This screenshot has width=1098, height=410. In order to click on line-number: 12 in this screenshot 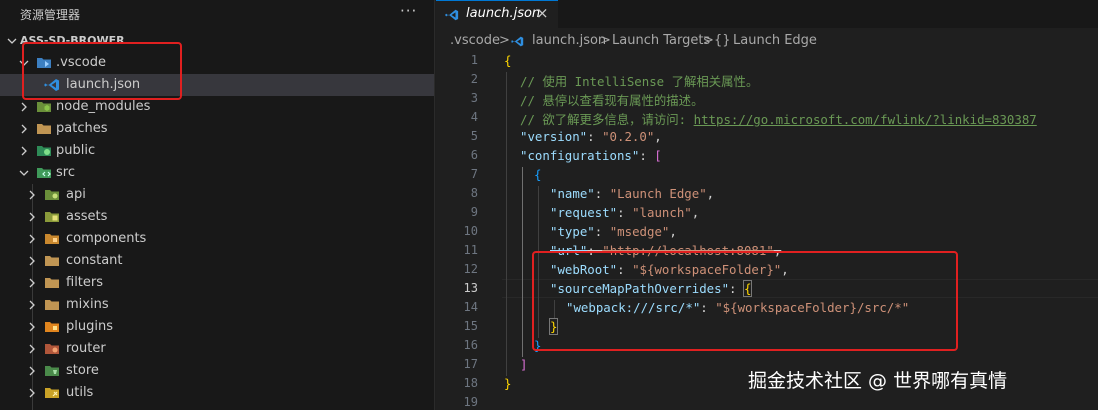, I will do `click(470, 269)`.